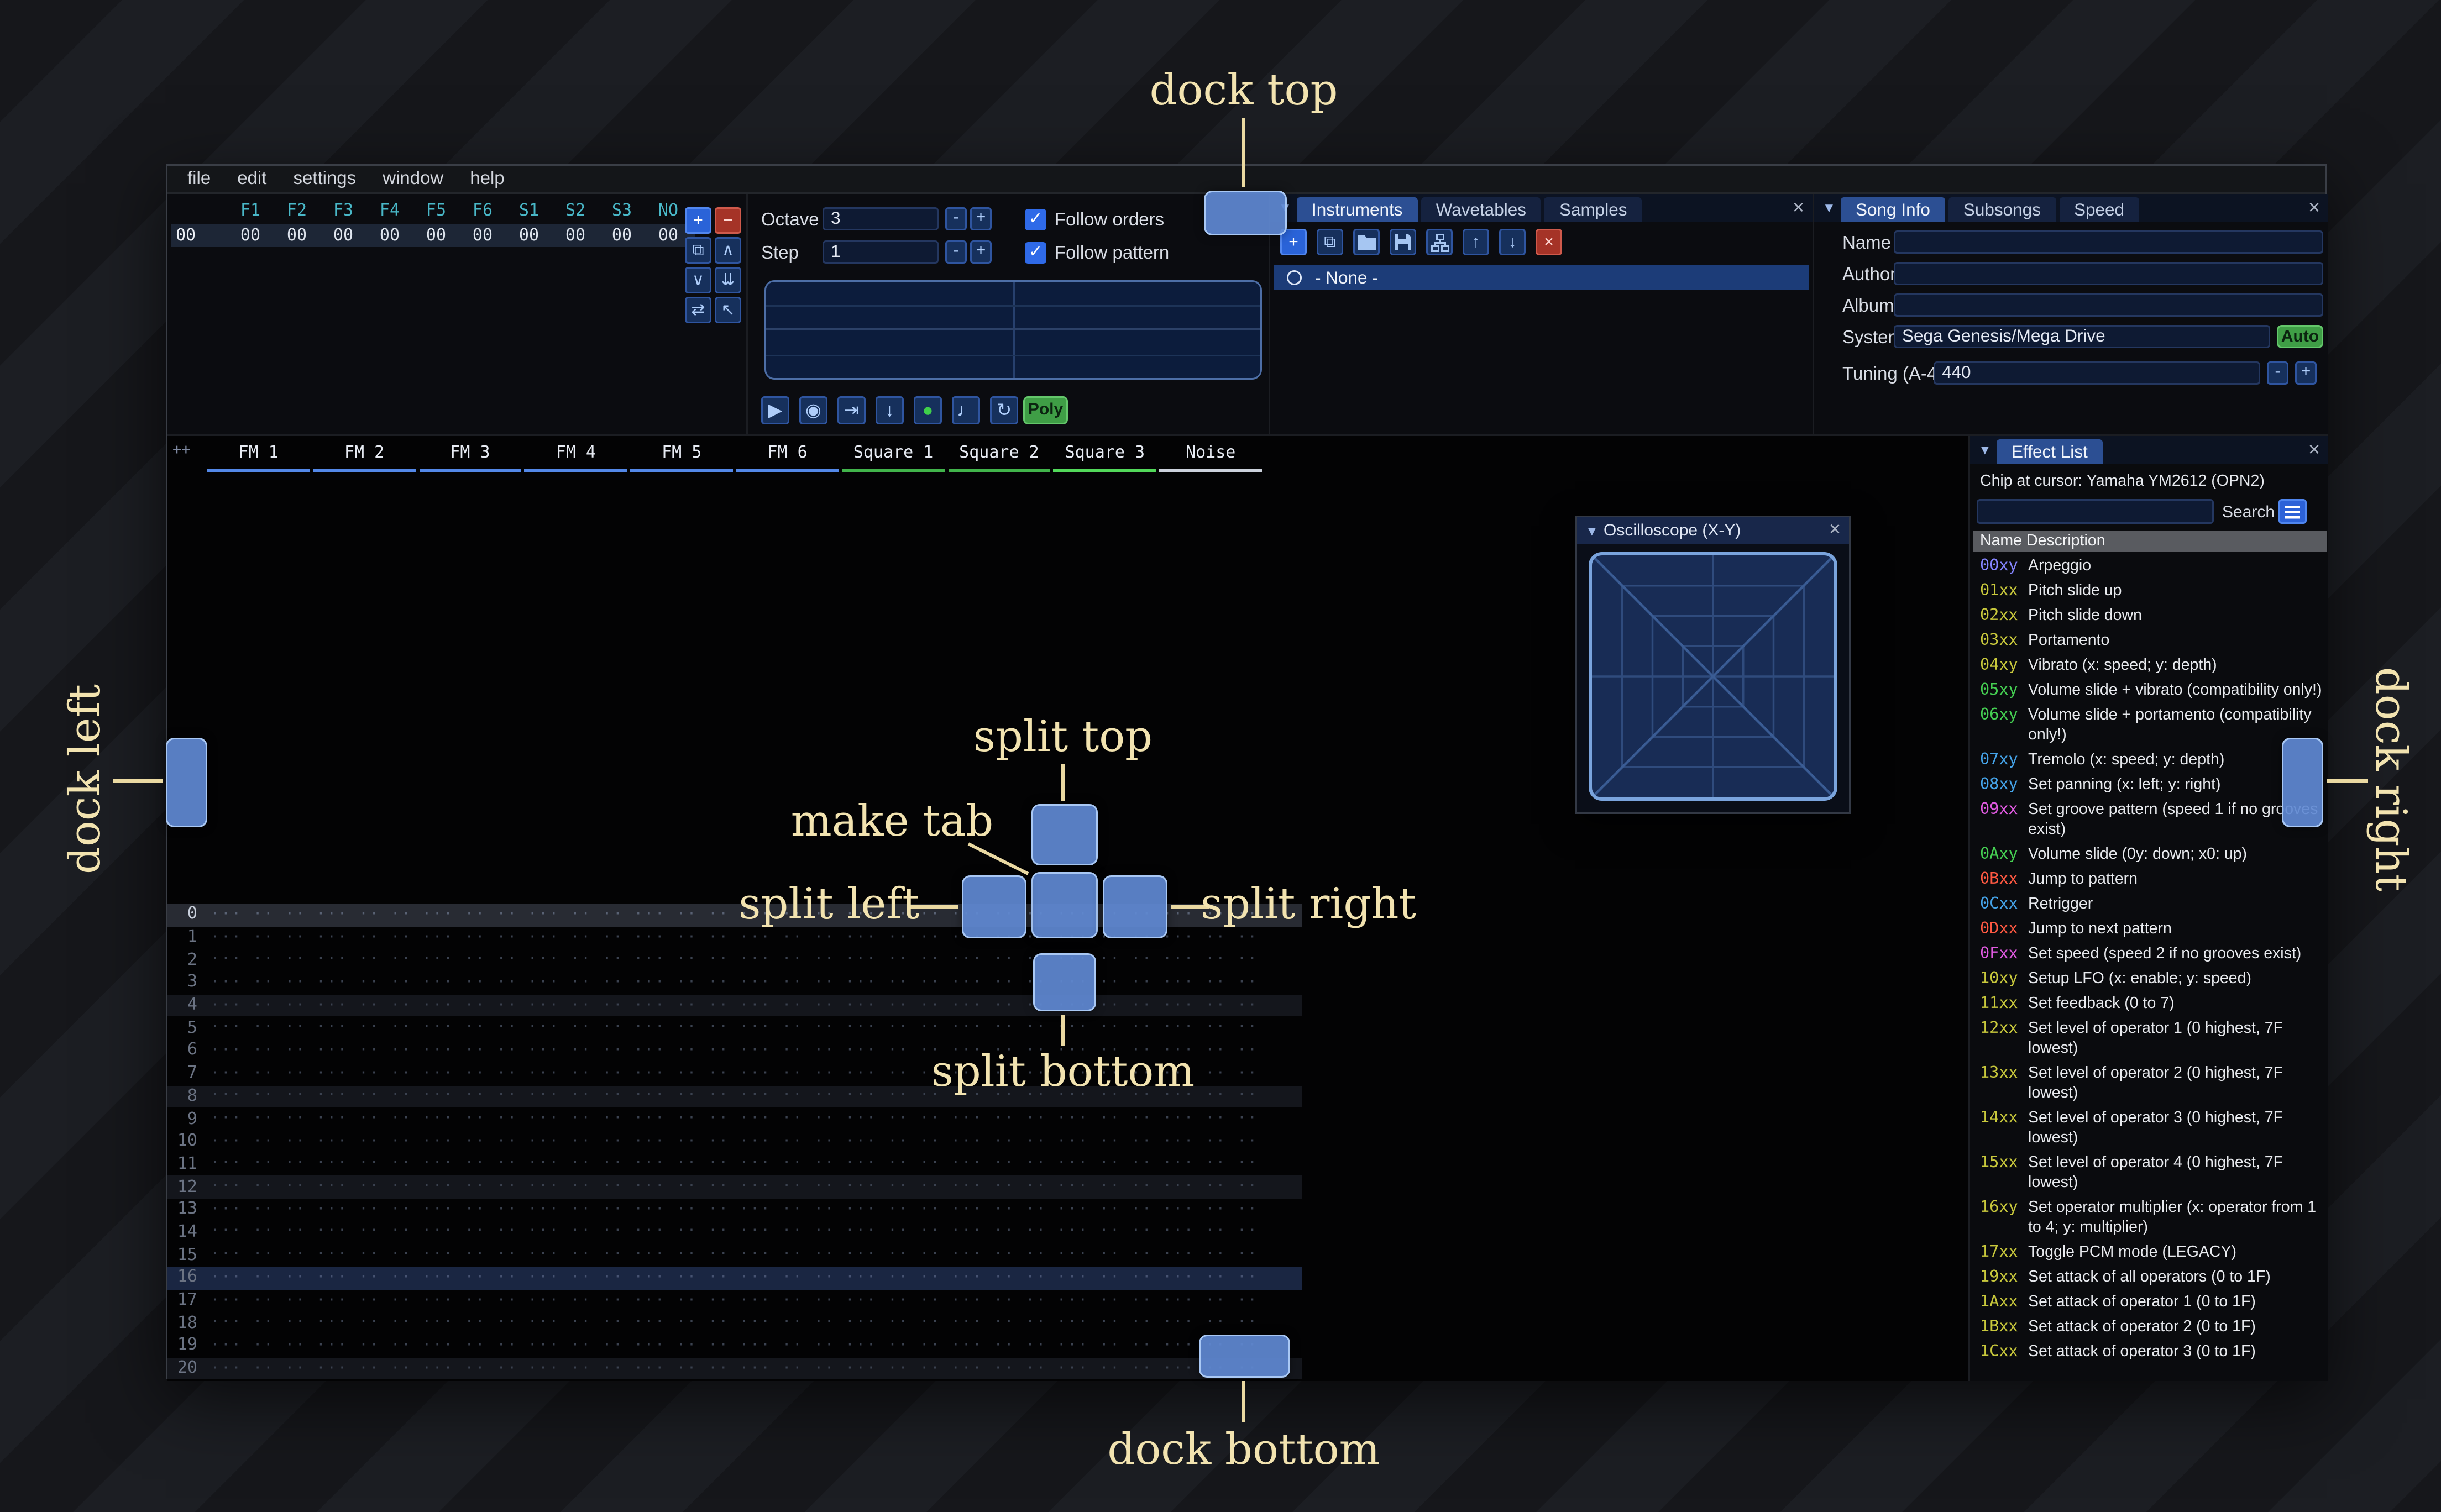 The image size is (2441, 1512). What do you see at coordinates (1366, 242) in the screenshot?
I see `open-instrument-button` at bounding box center [1366, 242].